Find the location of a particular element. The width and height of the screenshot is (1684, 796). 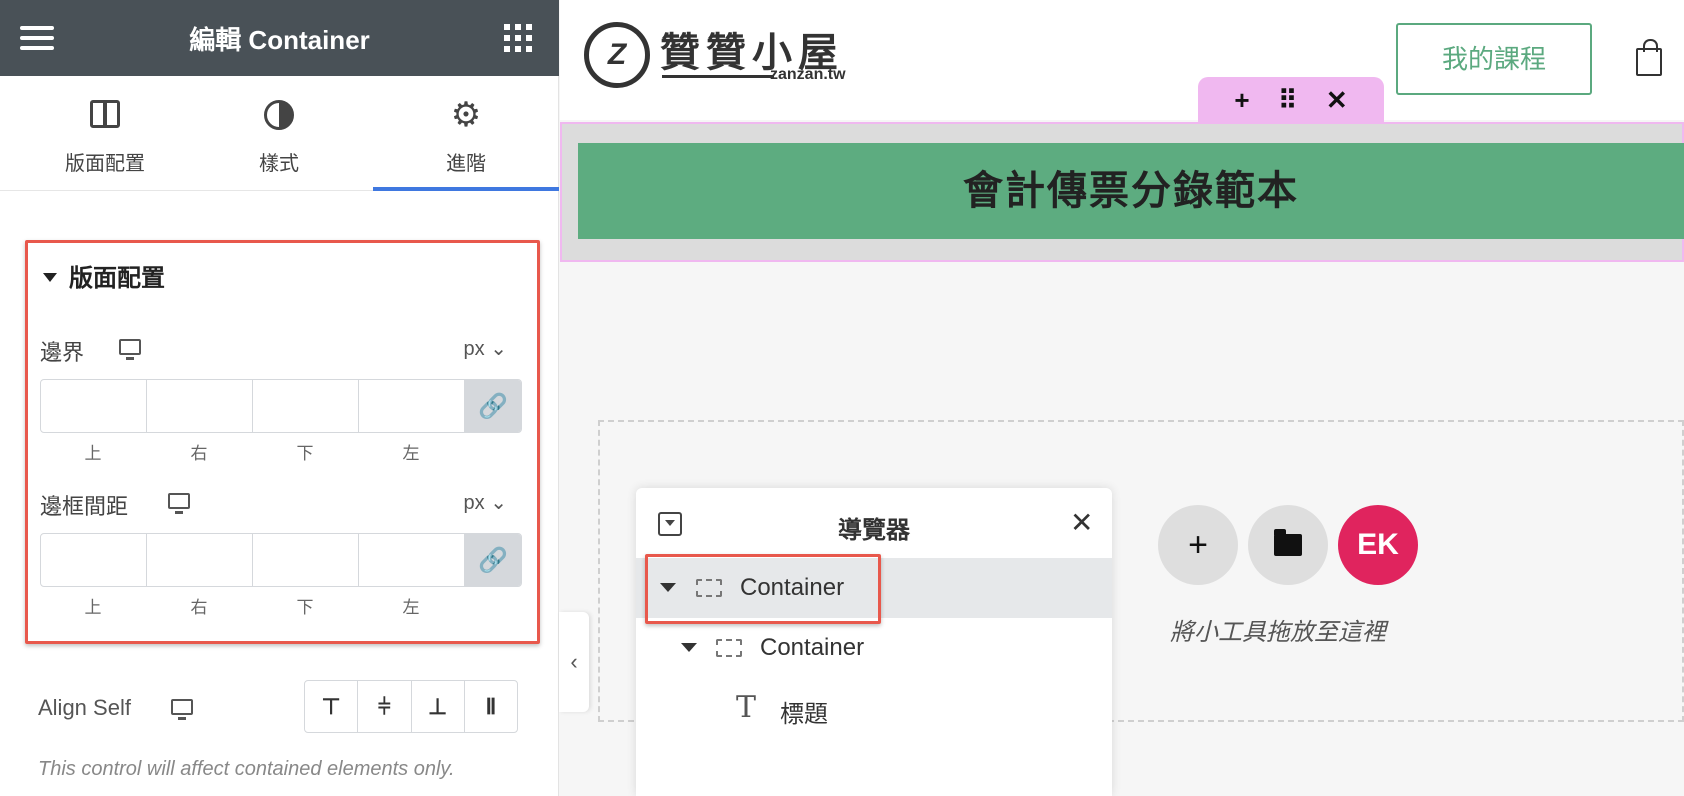

template-library-button is located at coordinates (1288, 545).